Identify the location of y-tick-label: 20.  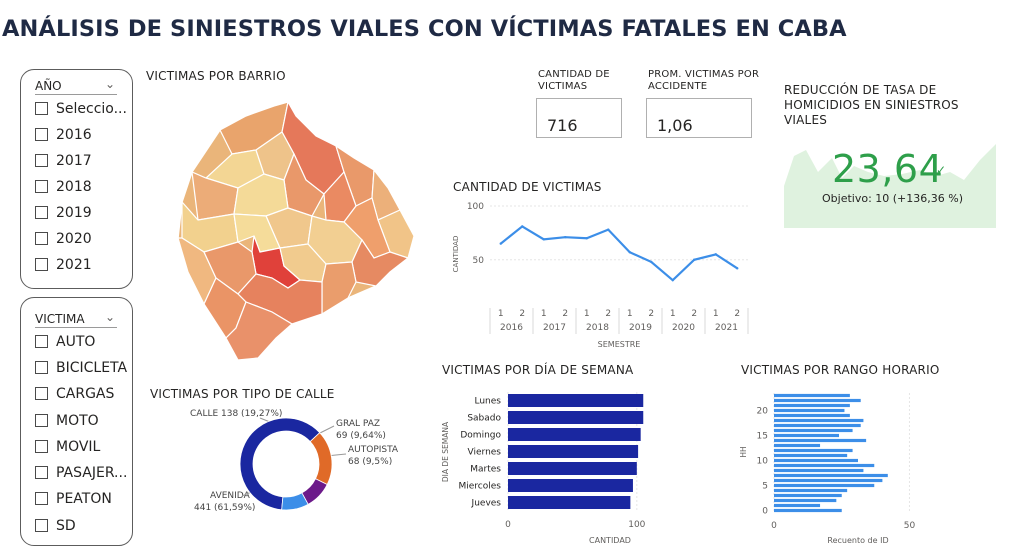
(763, 412).